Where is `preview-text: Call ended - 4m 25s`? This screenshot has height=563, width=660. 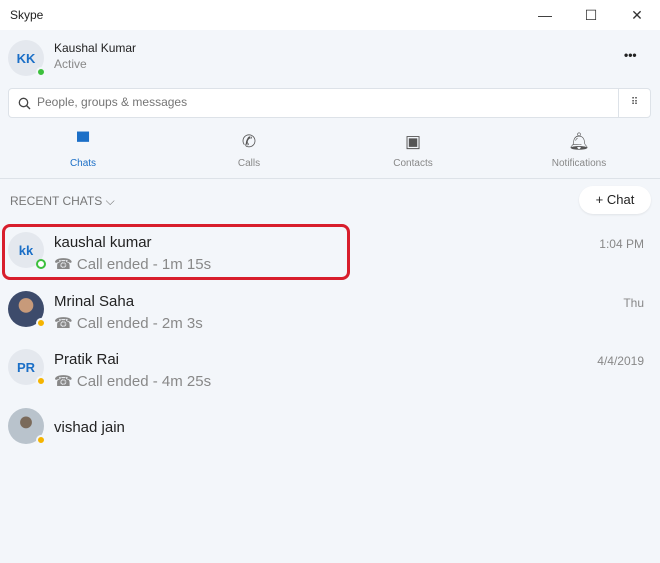 preview-text: Call ended - 4m 25s is located at coordinates (144, 381).